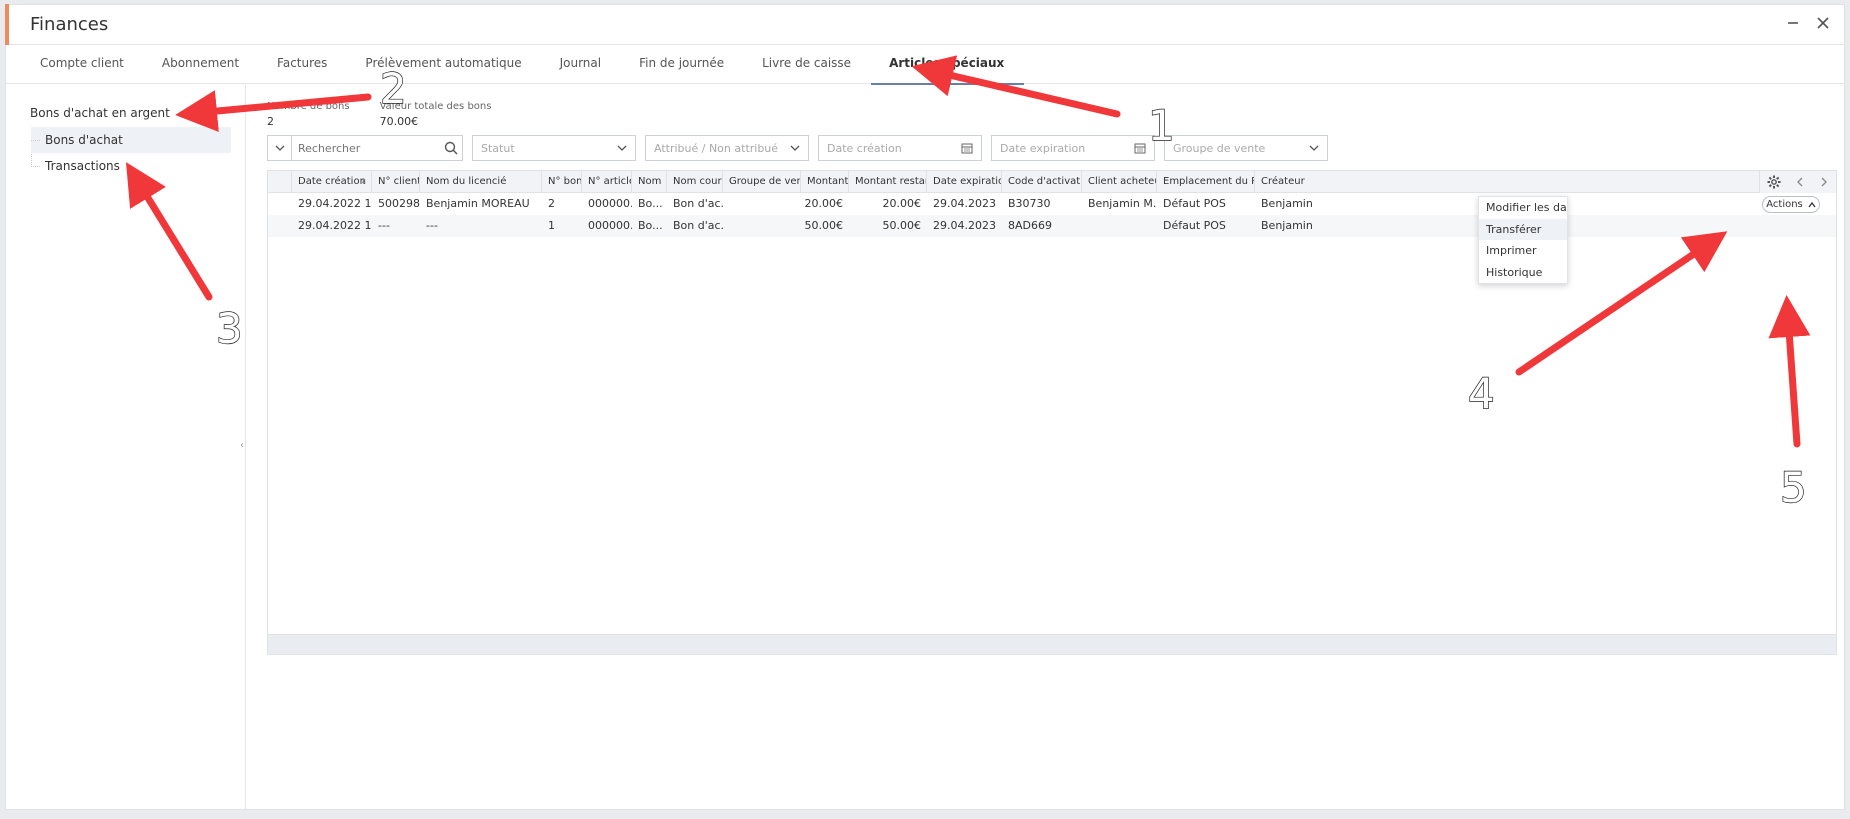 This screenshot has height=819, width=1850. Describe the element at coordinates (201, 64) in the screenshot. I see `tab-abonnement: Abonnement` at that location.